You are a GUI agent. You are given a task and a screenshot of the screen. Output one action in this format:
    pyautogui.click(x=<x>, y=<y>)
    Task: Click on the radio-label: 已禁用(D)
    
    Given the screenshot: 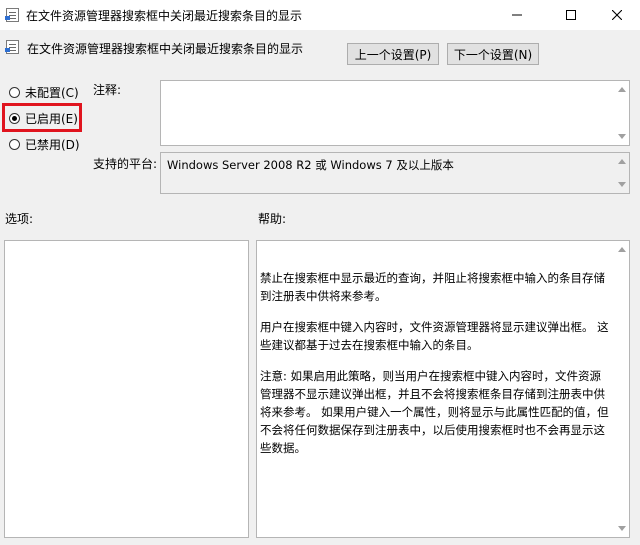 What is the action you would take?
    pyautogui.click(x=52, y=145)
    